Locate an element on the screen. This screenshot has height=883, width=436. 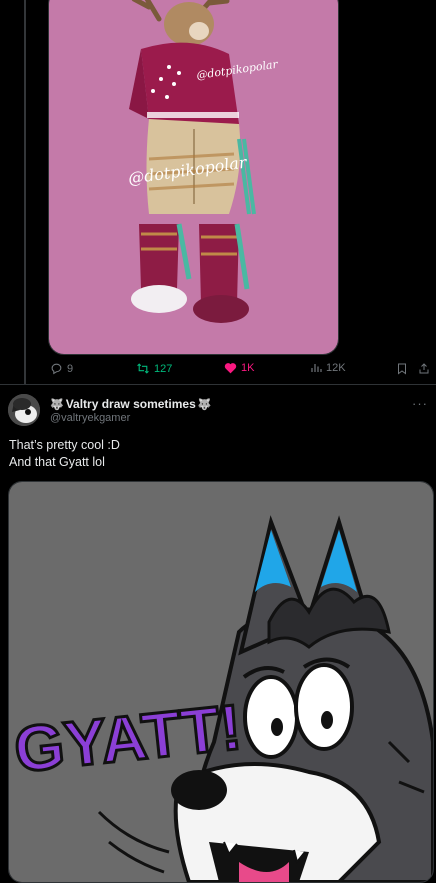
share-icon is located at coordinates (424, 368).